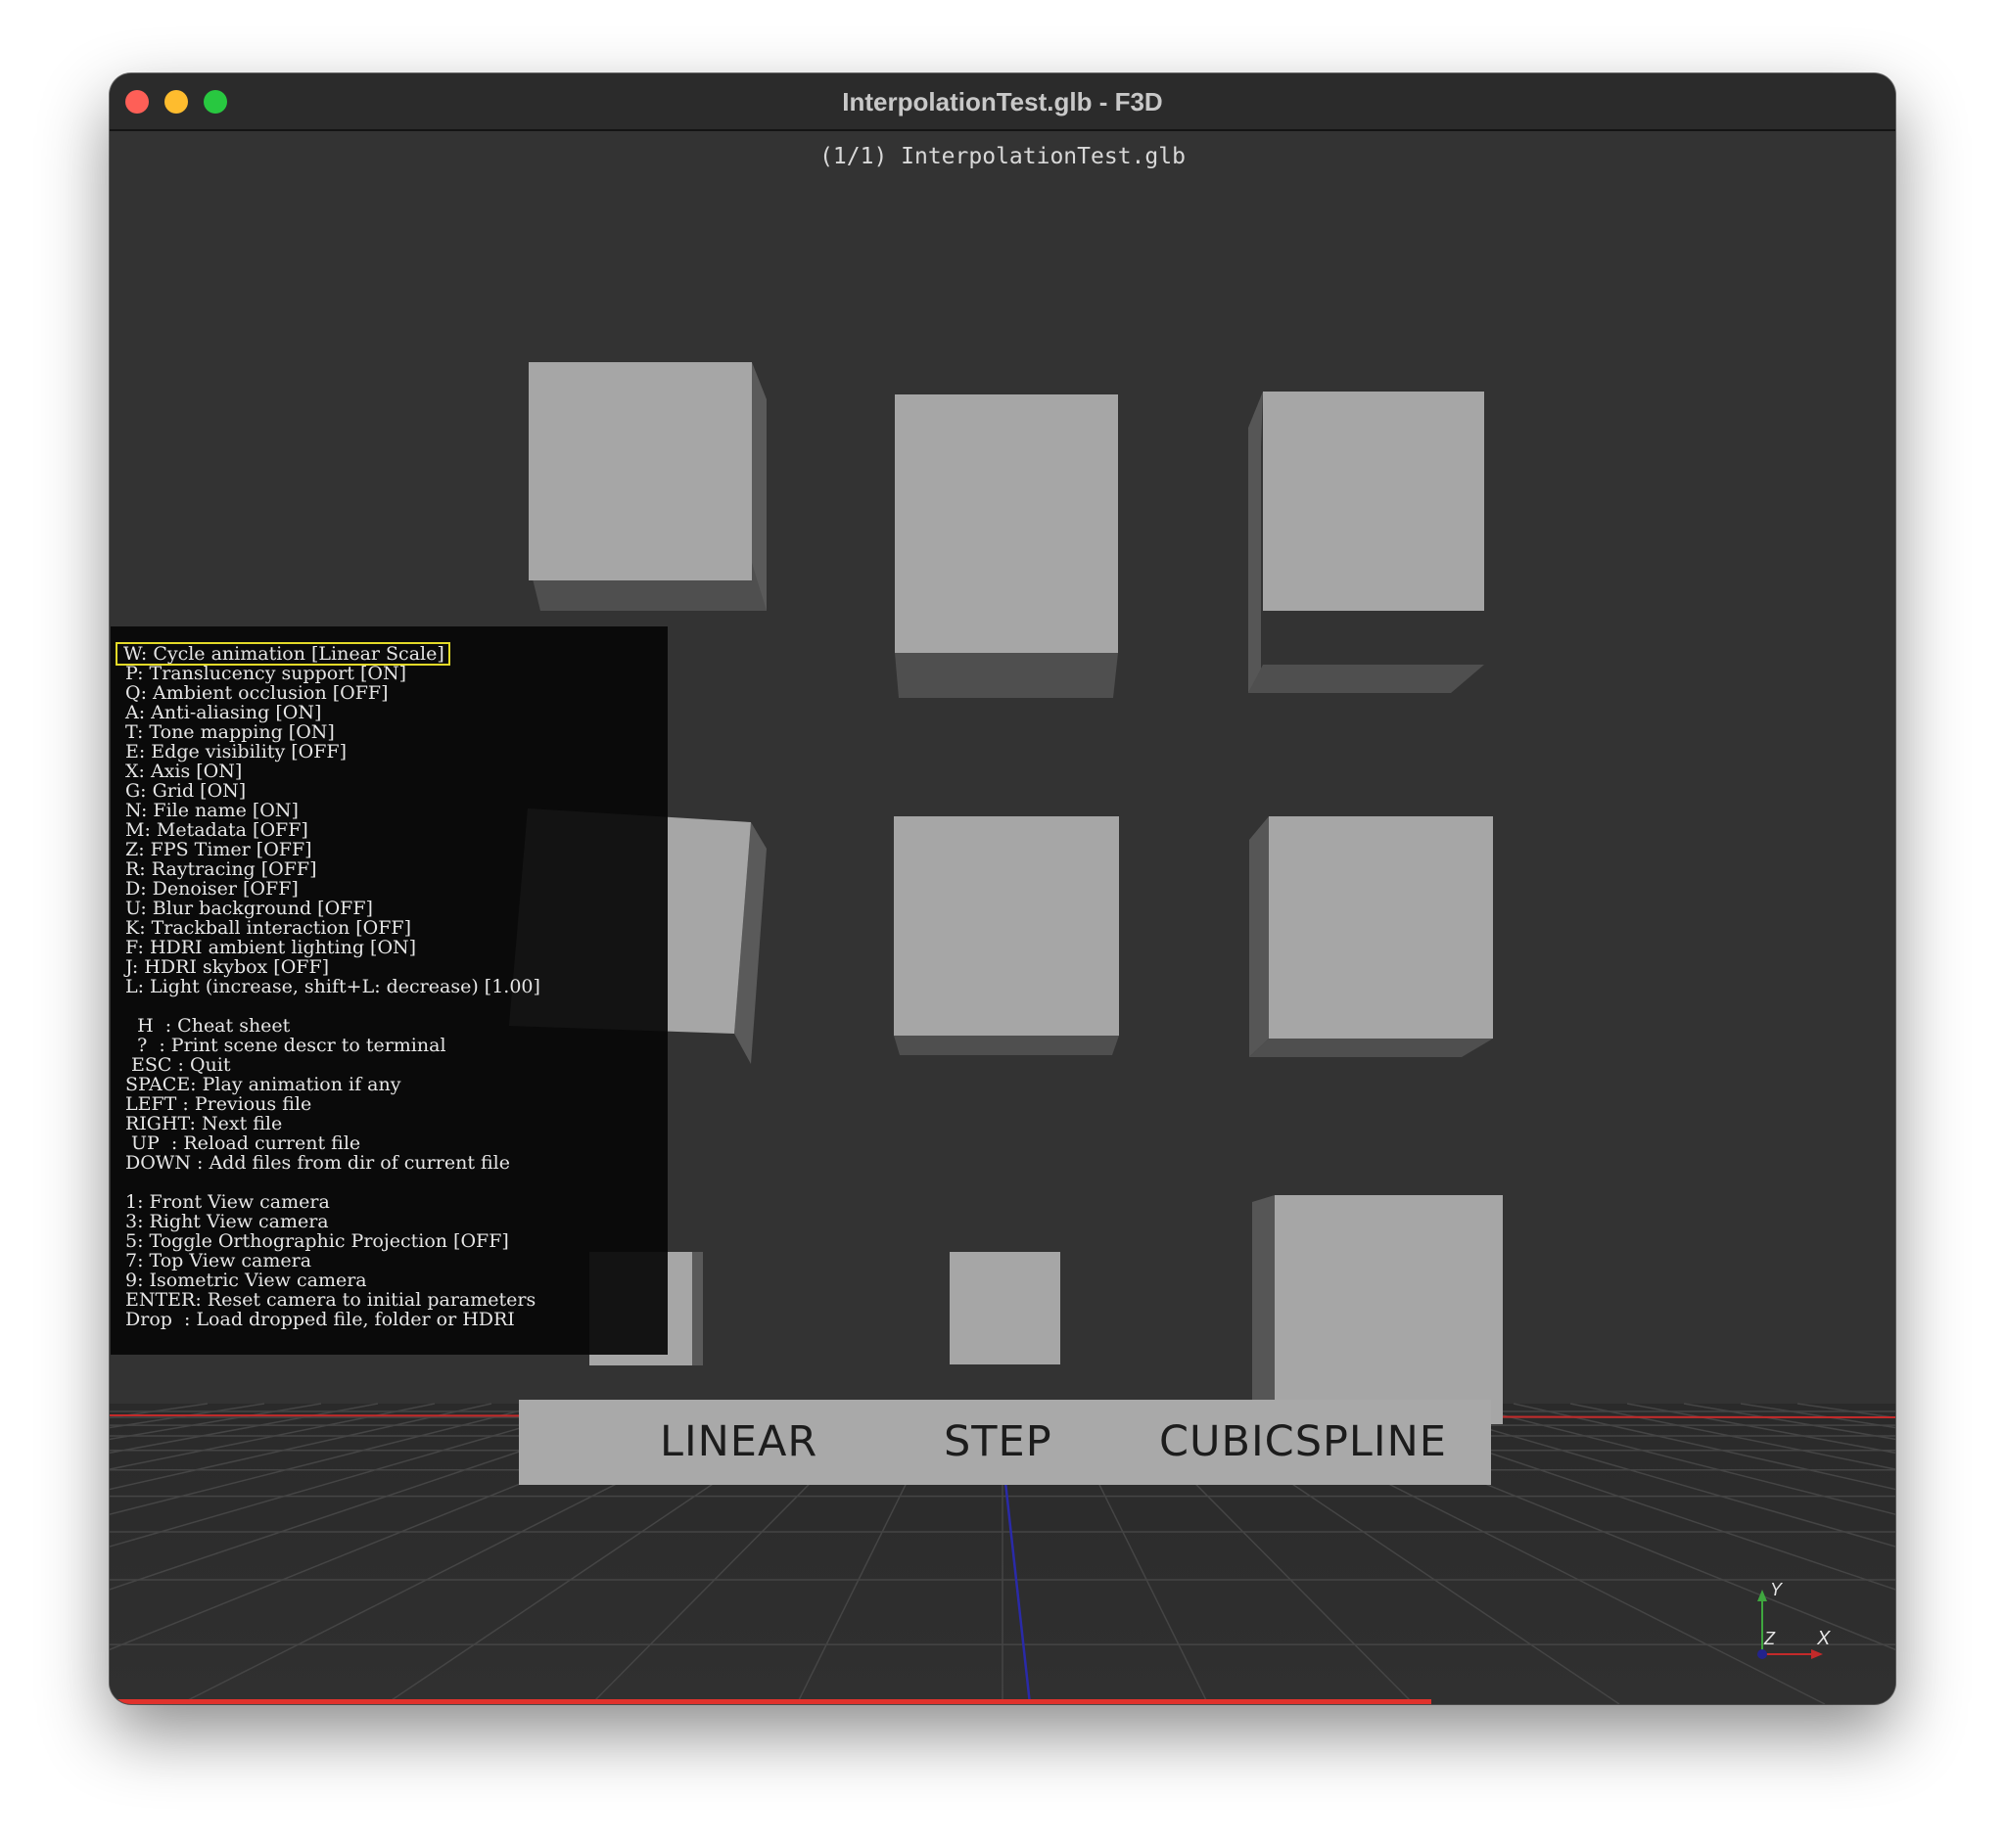 The width and height of the screenshot is (2005, 1848). Describe the element at coordinates (230, 732) in the screenshot. I see `cheat-sheet-option: T: Tone mapping [ON]` at that location.